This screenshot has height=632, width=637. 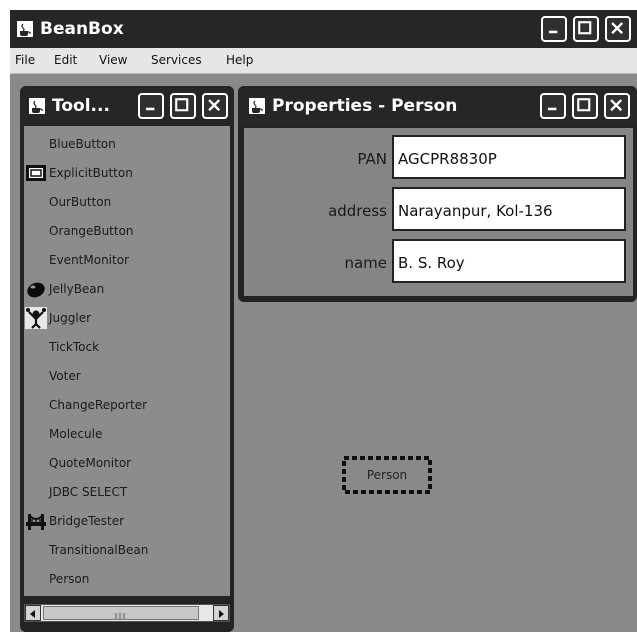 What do you see at coordinates (80, 201) in the screenshot?
I see `toolbox-item-label: OurButton` at bounding box center [80, 201].